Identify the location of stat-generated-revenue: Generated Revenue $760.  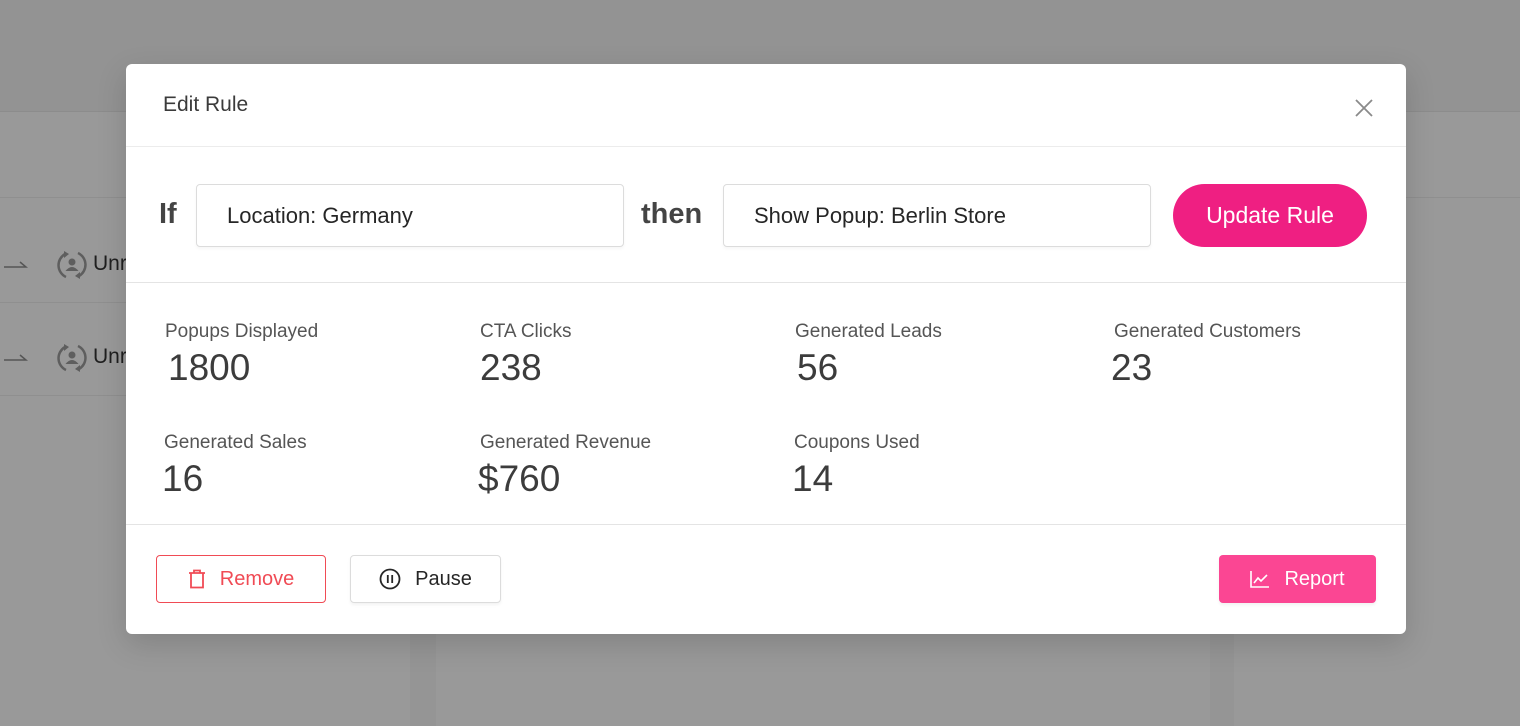
(565, 466).